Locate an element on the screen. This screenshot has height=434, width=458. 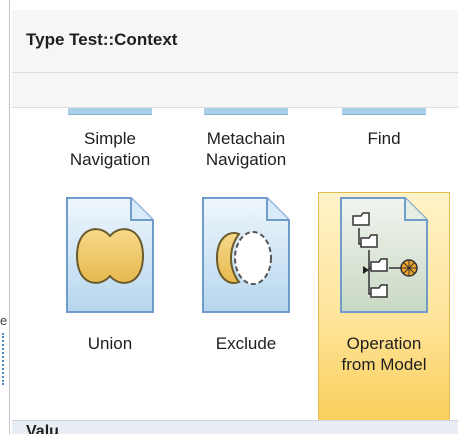
palette-item-label: from Model is located at coordinates (384, 364).